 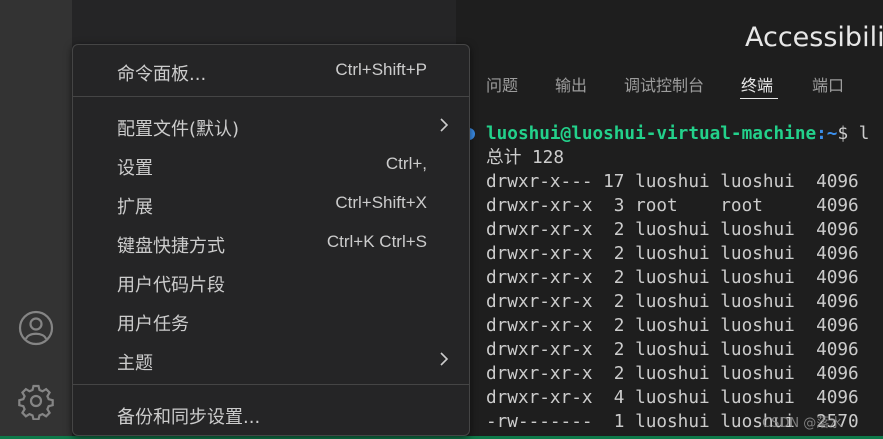 What do you see at coordinates (802, 423) in the screenshot?
I see `watermark: CSDN @落水` at bounding box center [802, 423].